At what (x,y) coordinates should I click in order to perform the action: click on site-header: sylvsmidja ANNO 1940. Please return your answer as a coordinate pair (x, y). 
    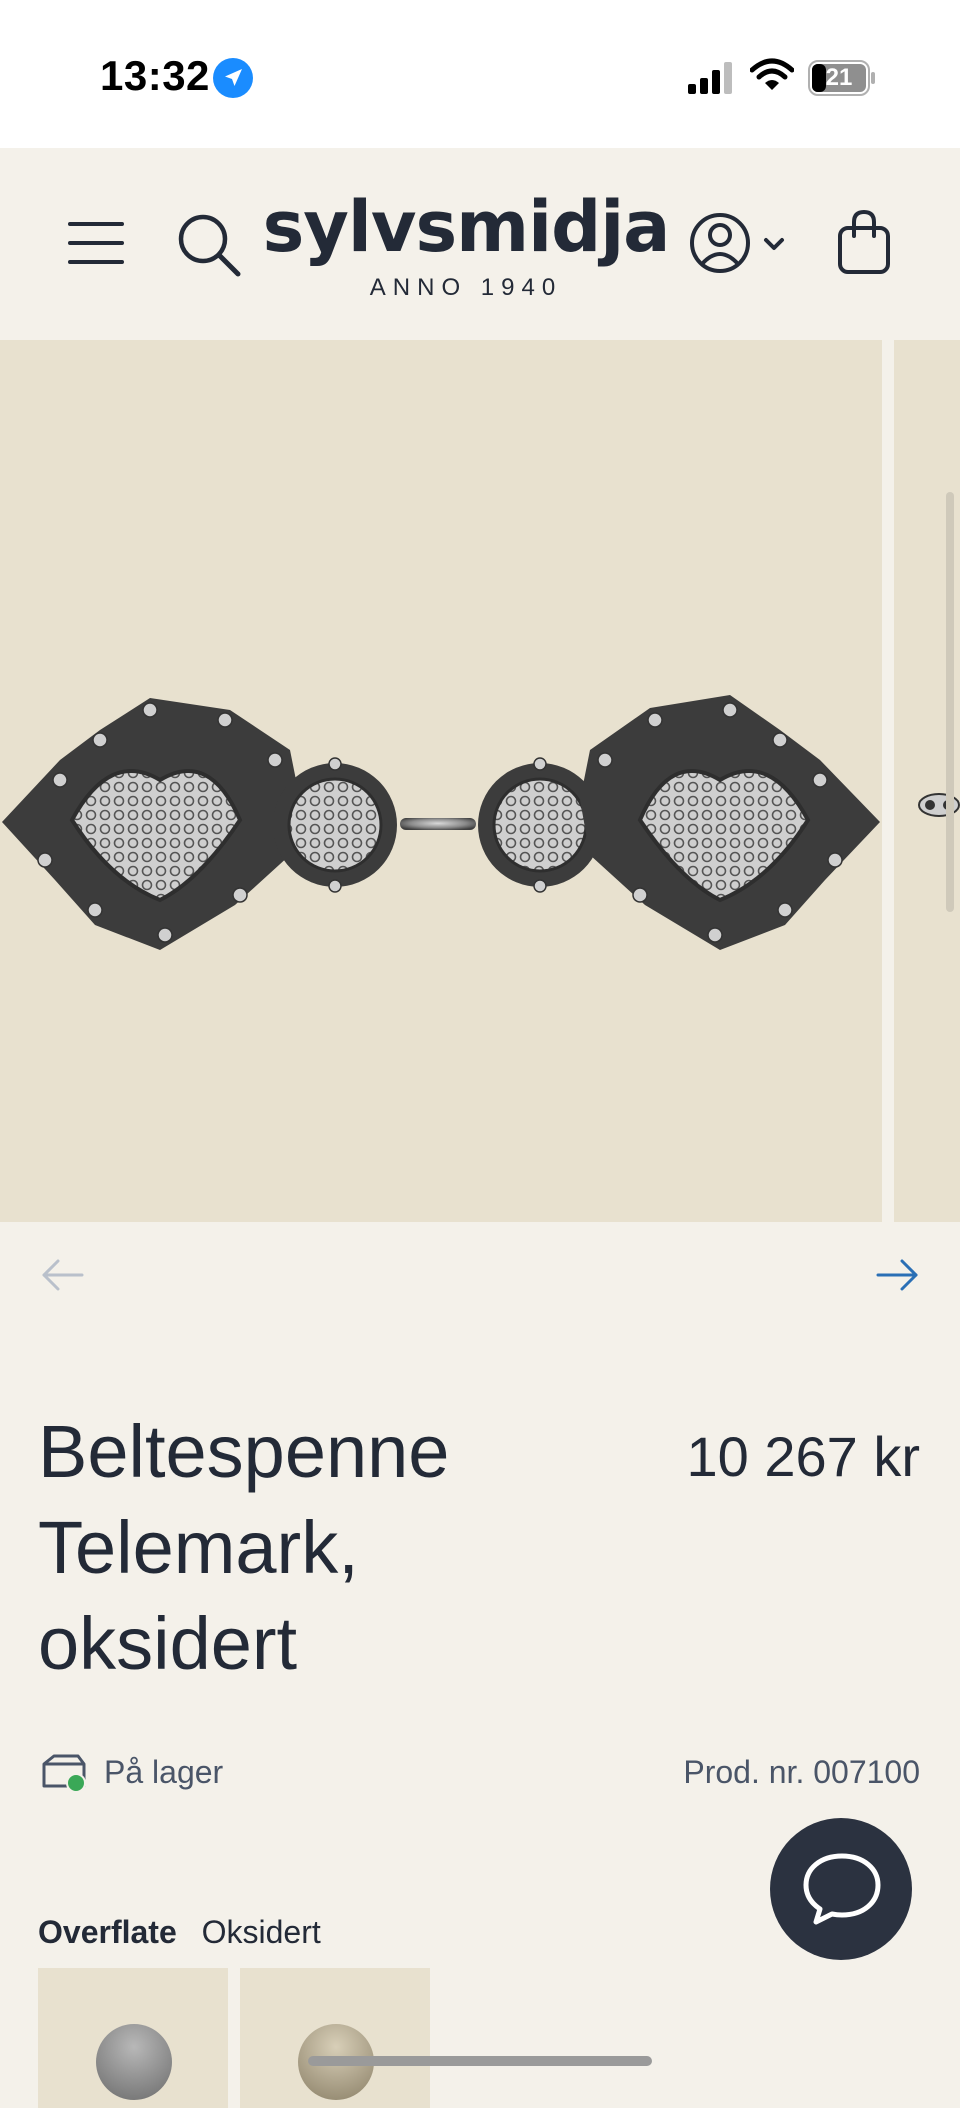
    Looking at the image, I should click on (480, 244).